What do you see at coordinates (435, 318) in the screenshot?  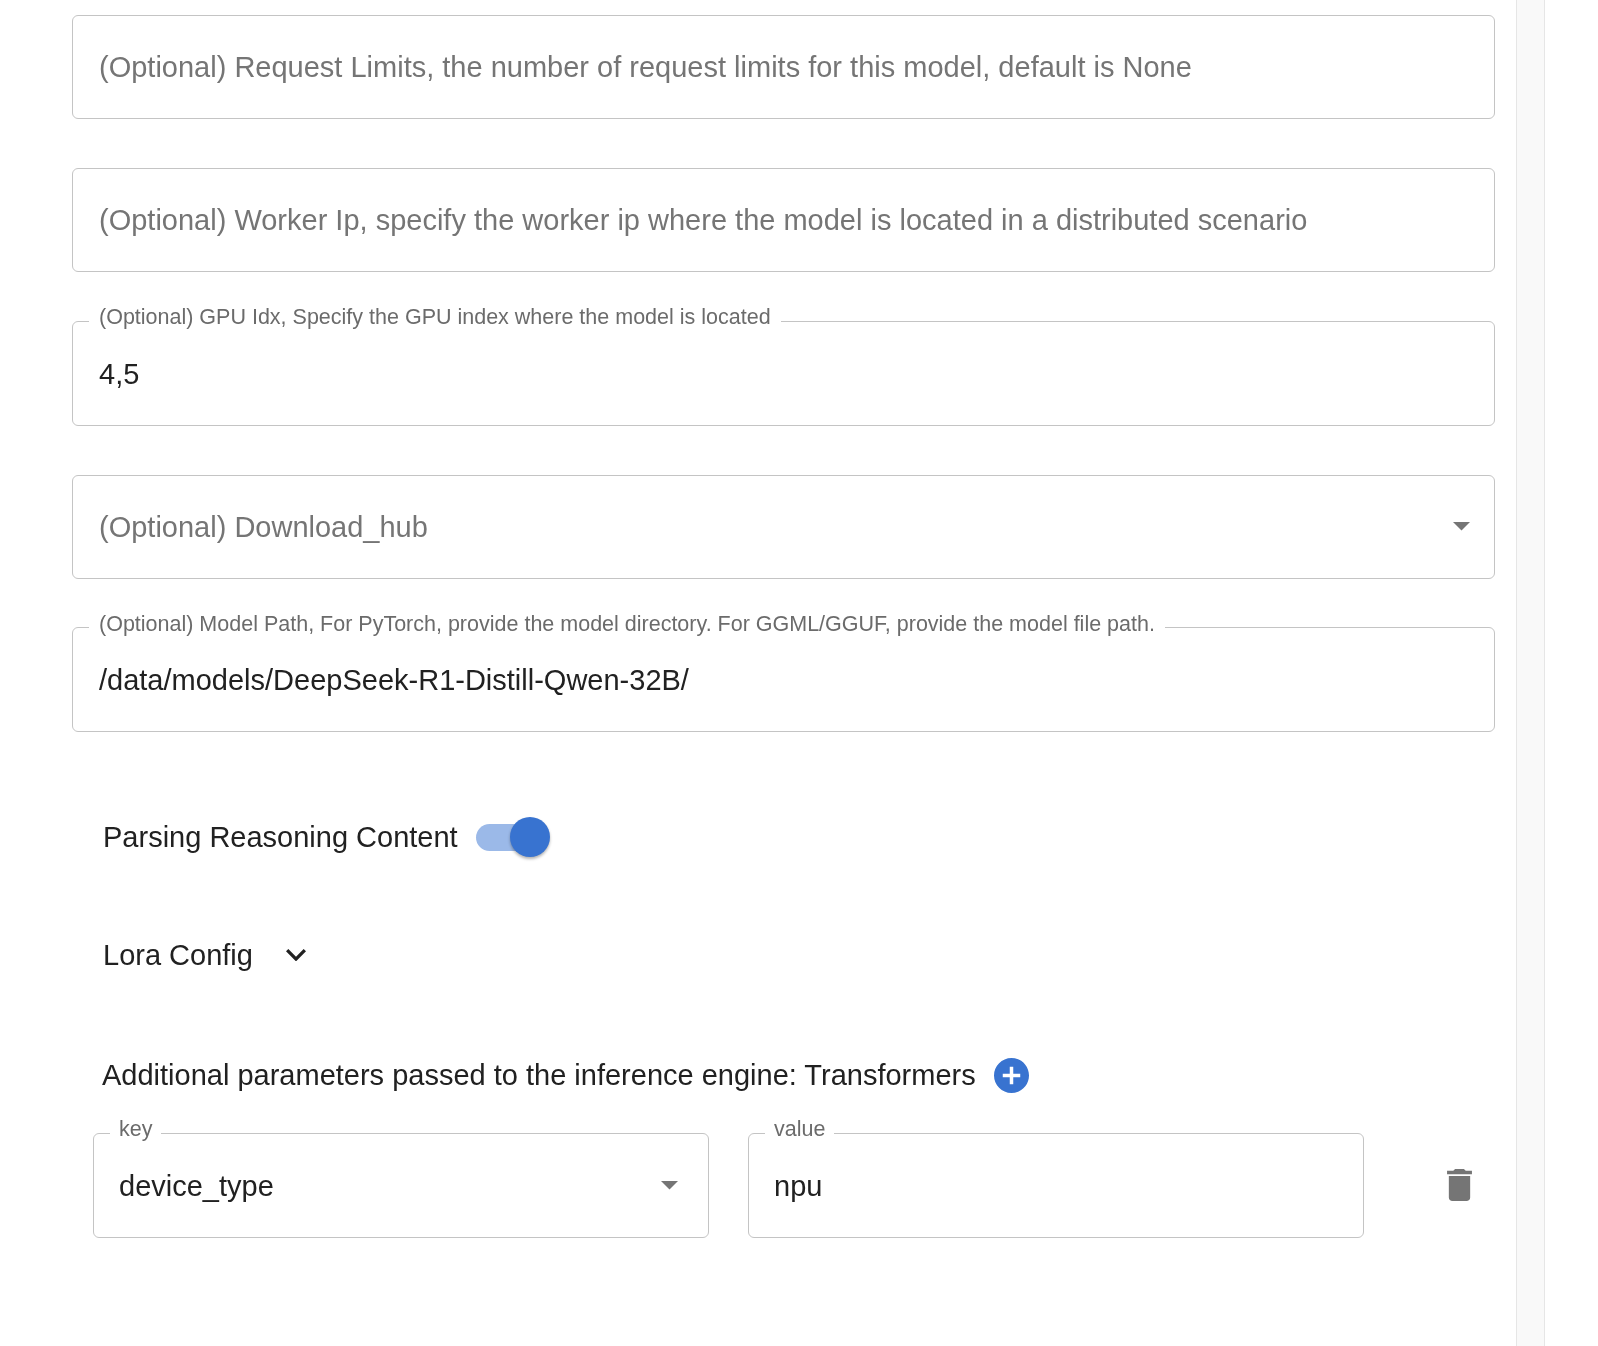 I see `field-label: (Optional) GPU Idx, Specify the GPU index where the model is located` at bounding box center [435, 318].